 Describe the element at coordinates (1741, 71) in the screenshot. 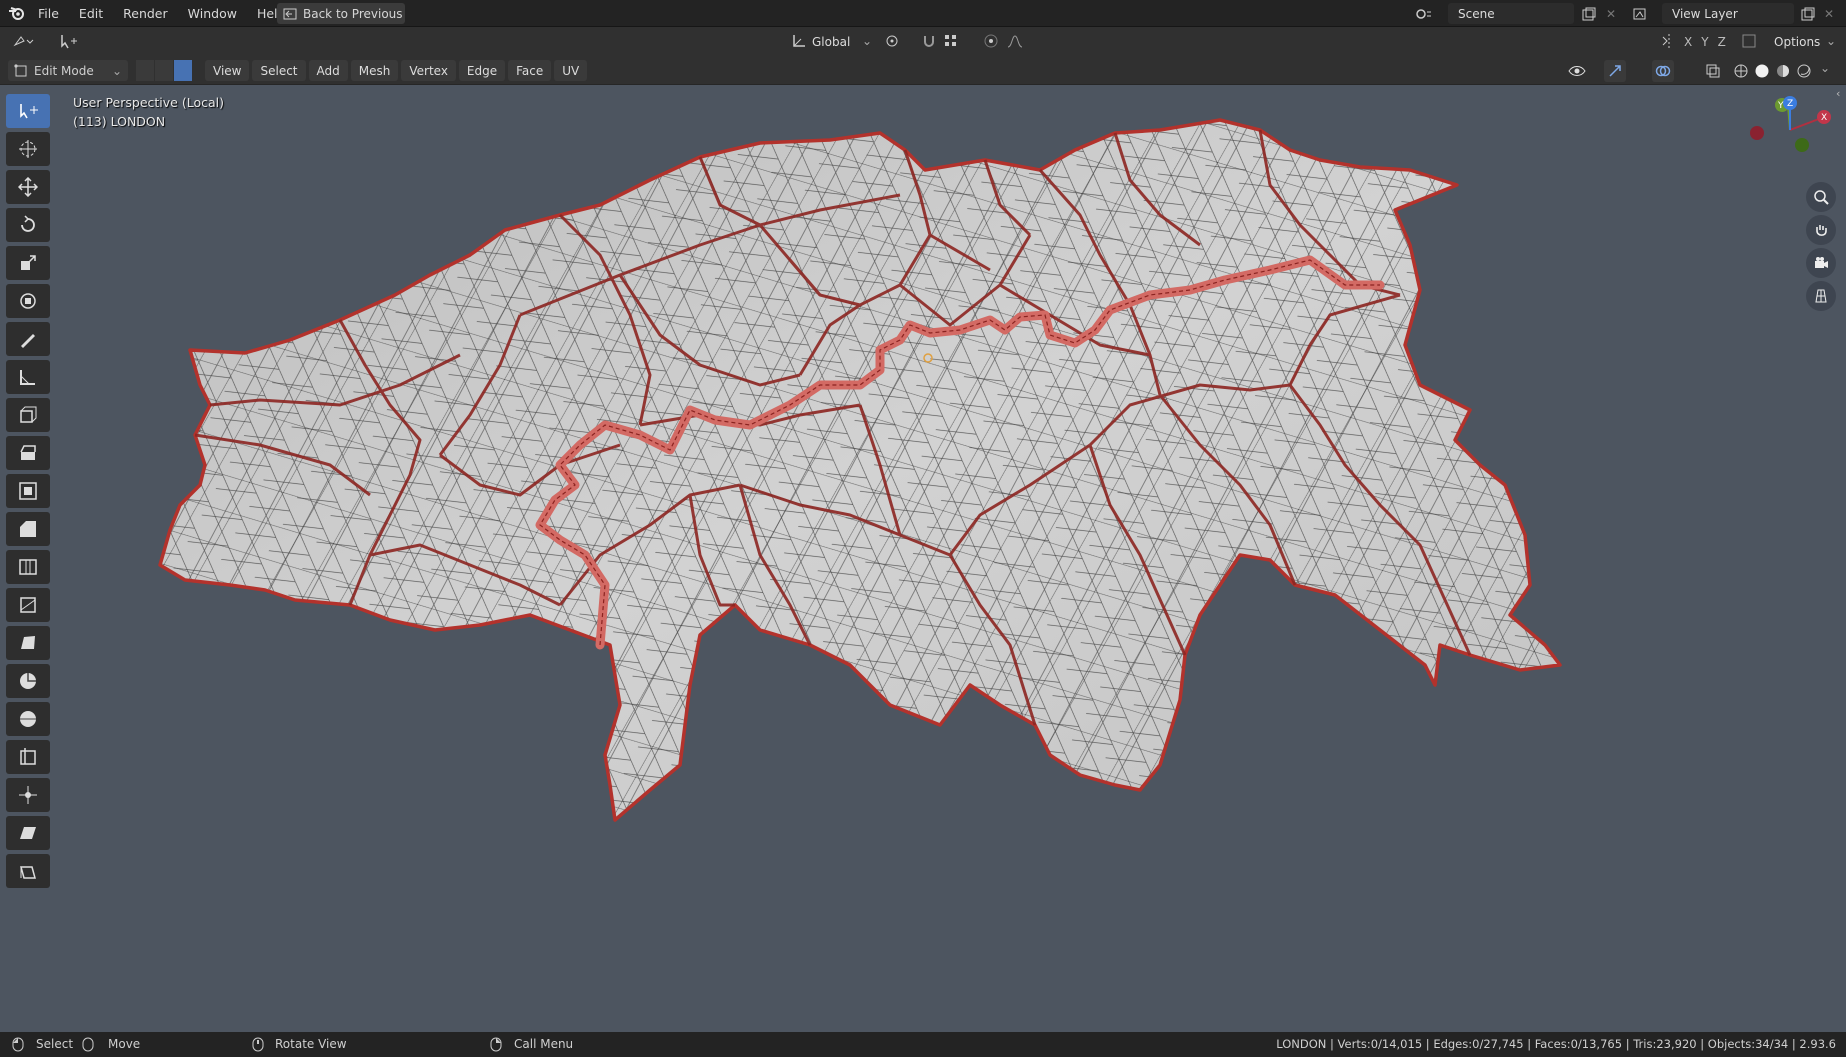

I see `wireframe-shading-icon` at that location.